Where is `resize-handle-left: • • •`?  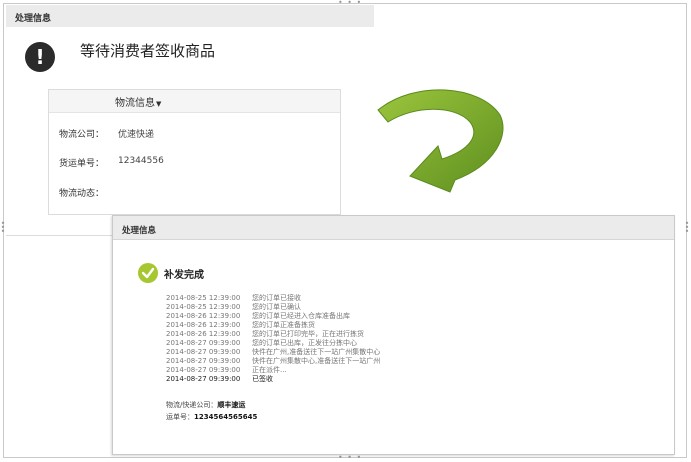
resize-handle-left: • • • is located at coordinates (3, 228).